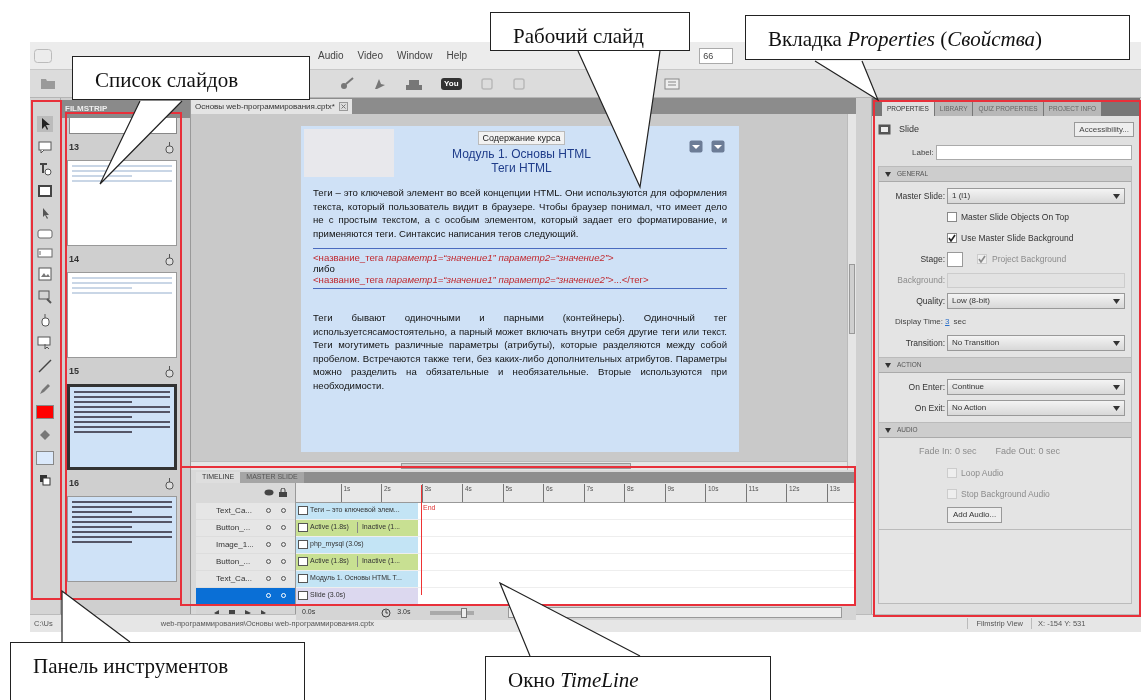 The width and height of the screenshot is (1141, 700). Describe the element at coordinates (269, 492) in the screenshot. I see `eye-icon` at that location.